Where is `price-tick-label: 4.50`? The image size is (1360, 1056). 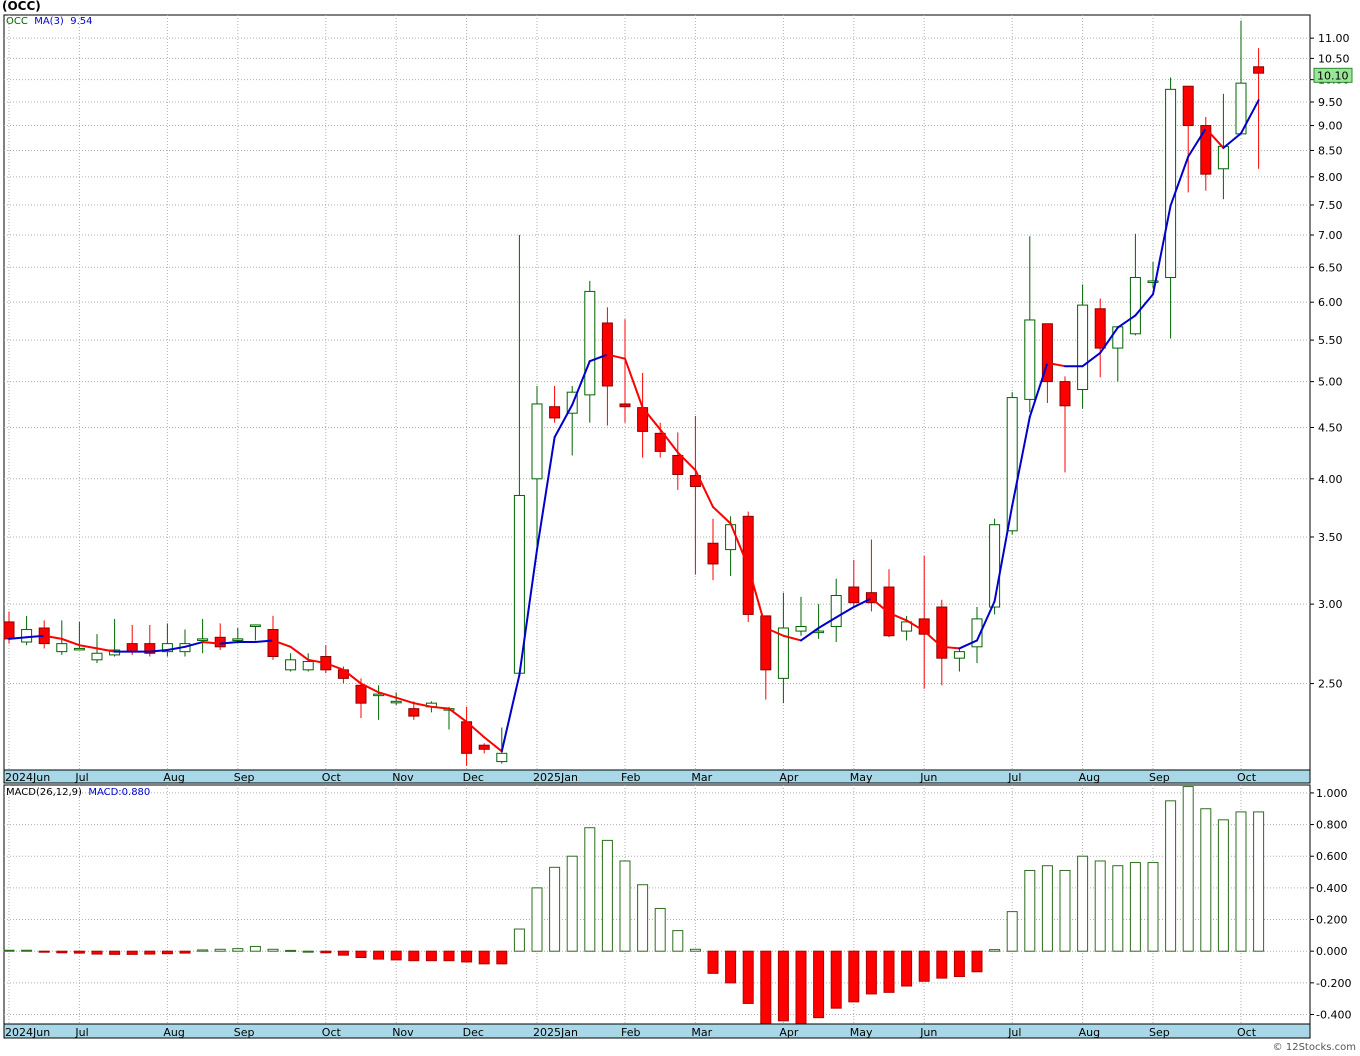
price-tick-label: 4.50 is located at coordinates (1330, 427).